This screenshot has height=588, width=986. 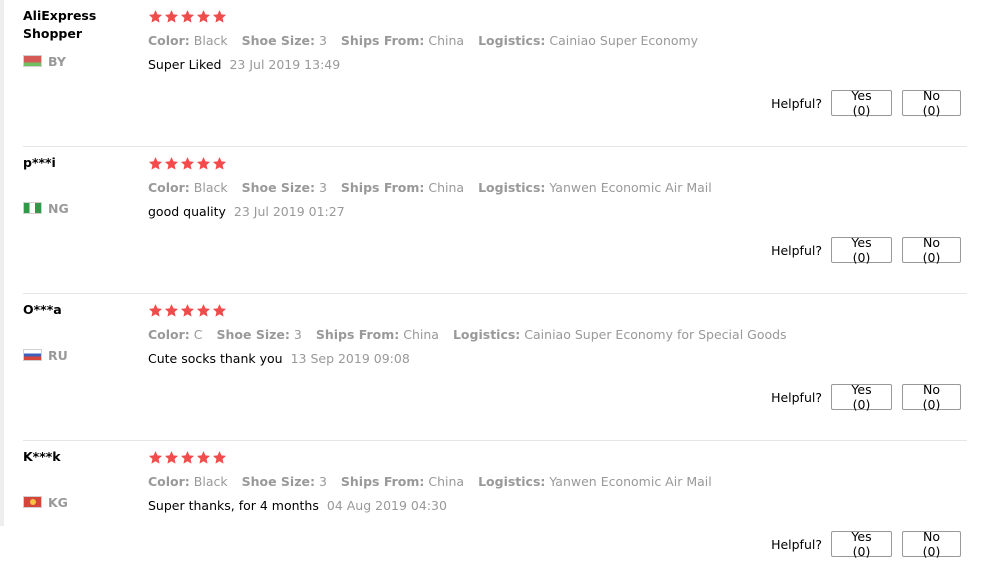 I want to click on attribute-value: Yanwen Economic Air Mail, so click(x=630, y=187).